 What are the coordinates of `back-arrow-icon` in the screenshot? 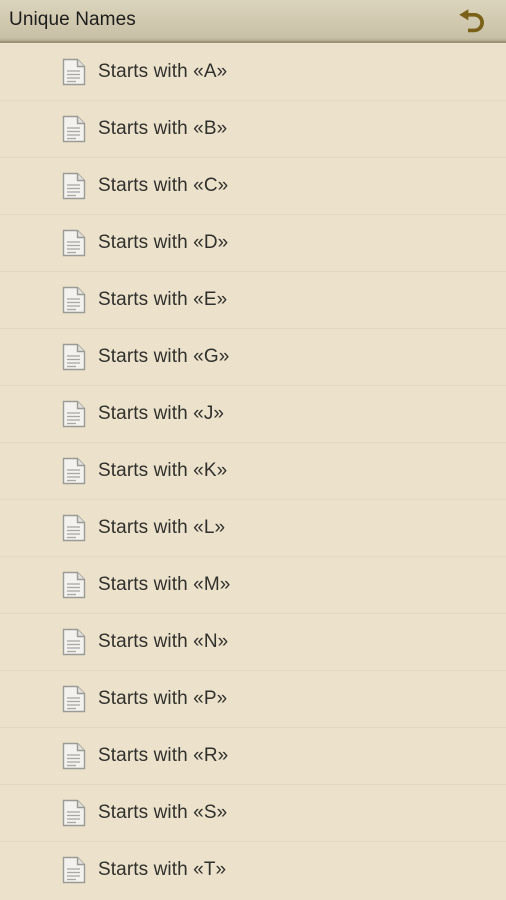 It's located at (470, 21).